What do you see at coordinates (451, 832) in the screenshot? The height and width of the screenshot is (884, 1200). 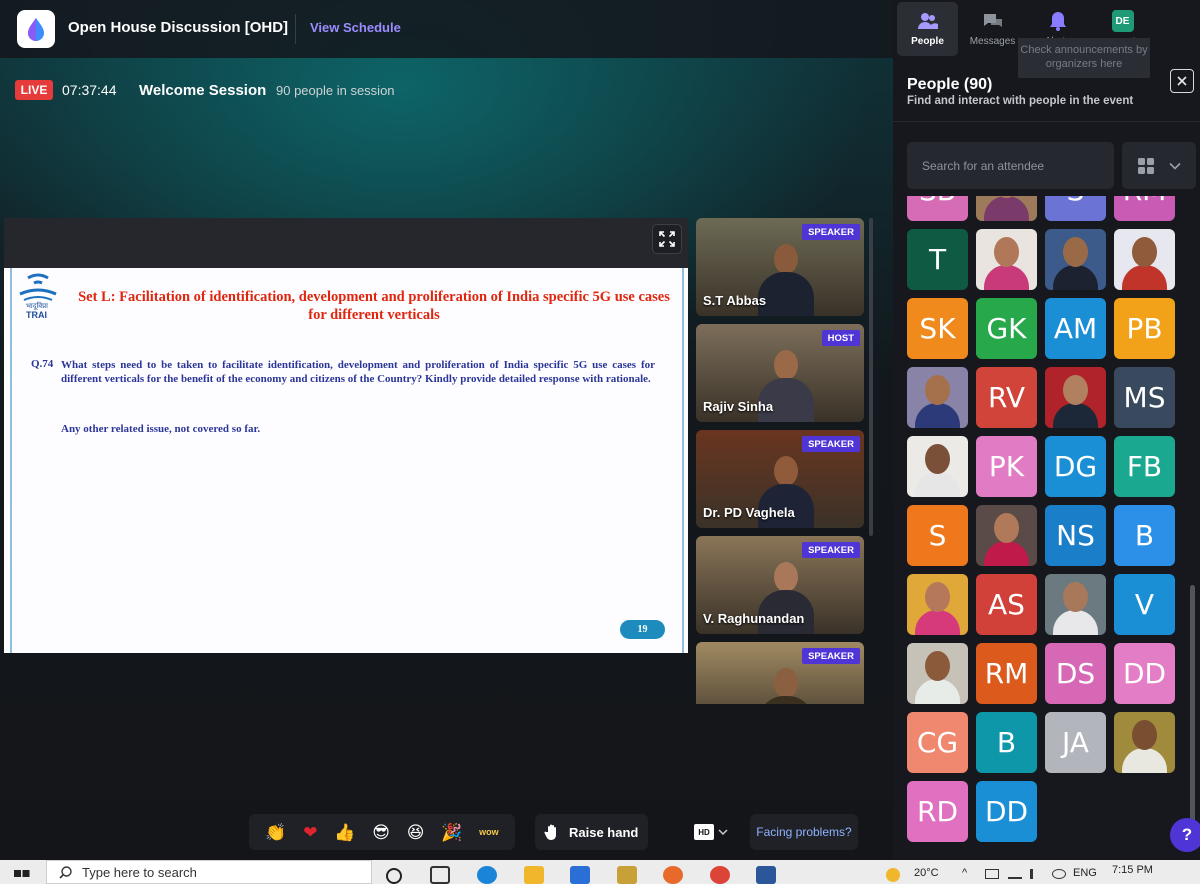 I see `party-icon: 🎉` at bounding box center [451, 832].